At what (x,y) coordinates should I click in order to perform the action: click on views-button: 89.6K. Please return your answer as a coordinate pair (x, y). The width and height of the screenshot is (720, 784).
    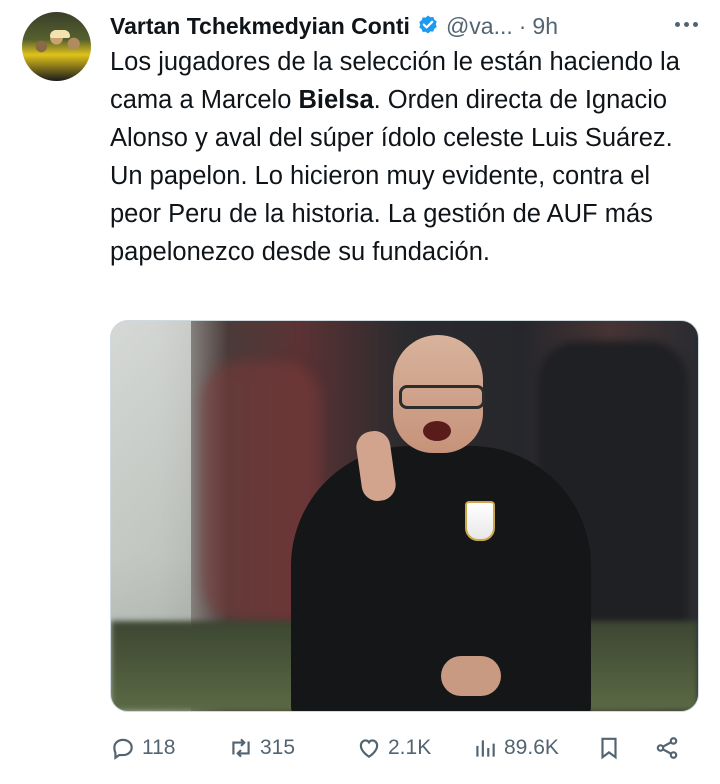
    Looking at the image, I should click on (515, 748).